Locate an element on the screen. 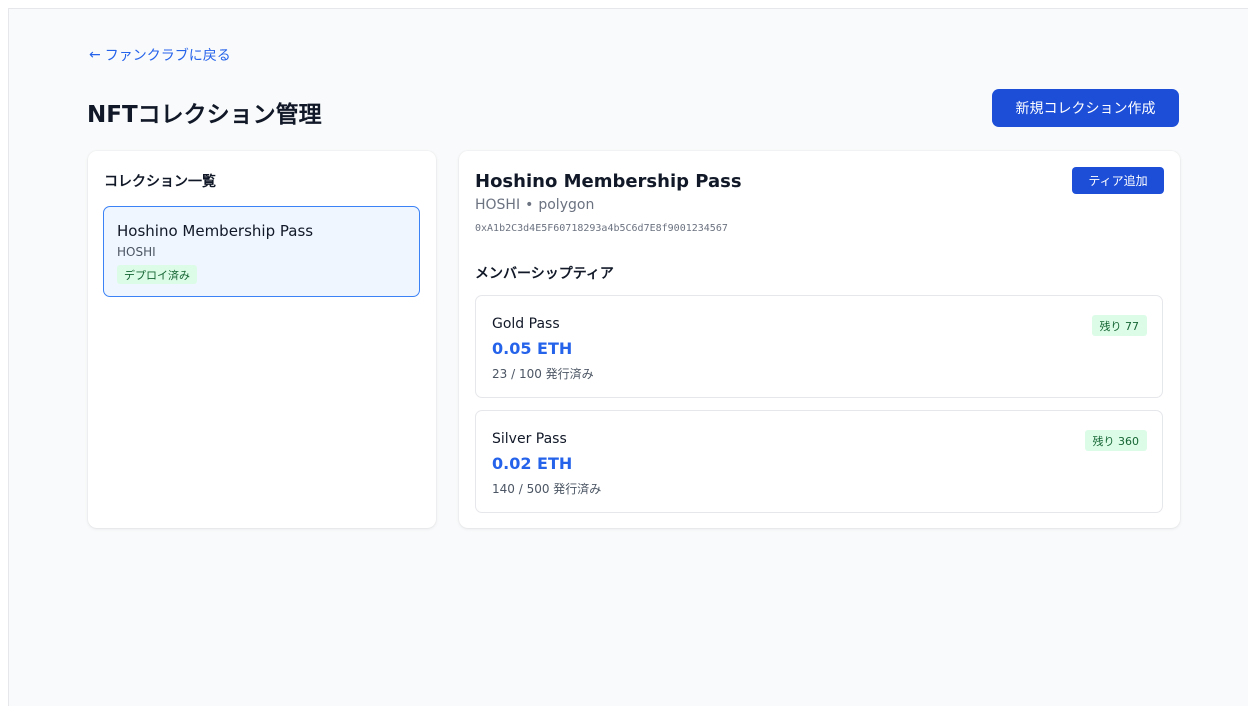 This screenshot has width=1248, height=706. tier-name: Silver Pass is located at coordinates (529, 439).